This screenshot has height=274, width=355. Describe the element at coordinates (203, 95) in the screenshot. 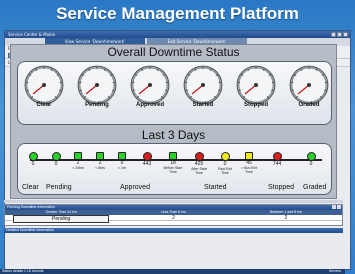

I see `gauge-started: 0 Started` at that location.